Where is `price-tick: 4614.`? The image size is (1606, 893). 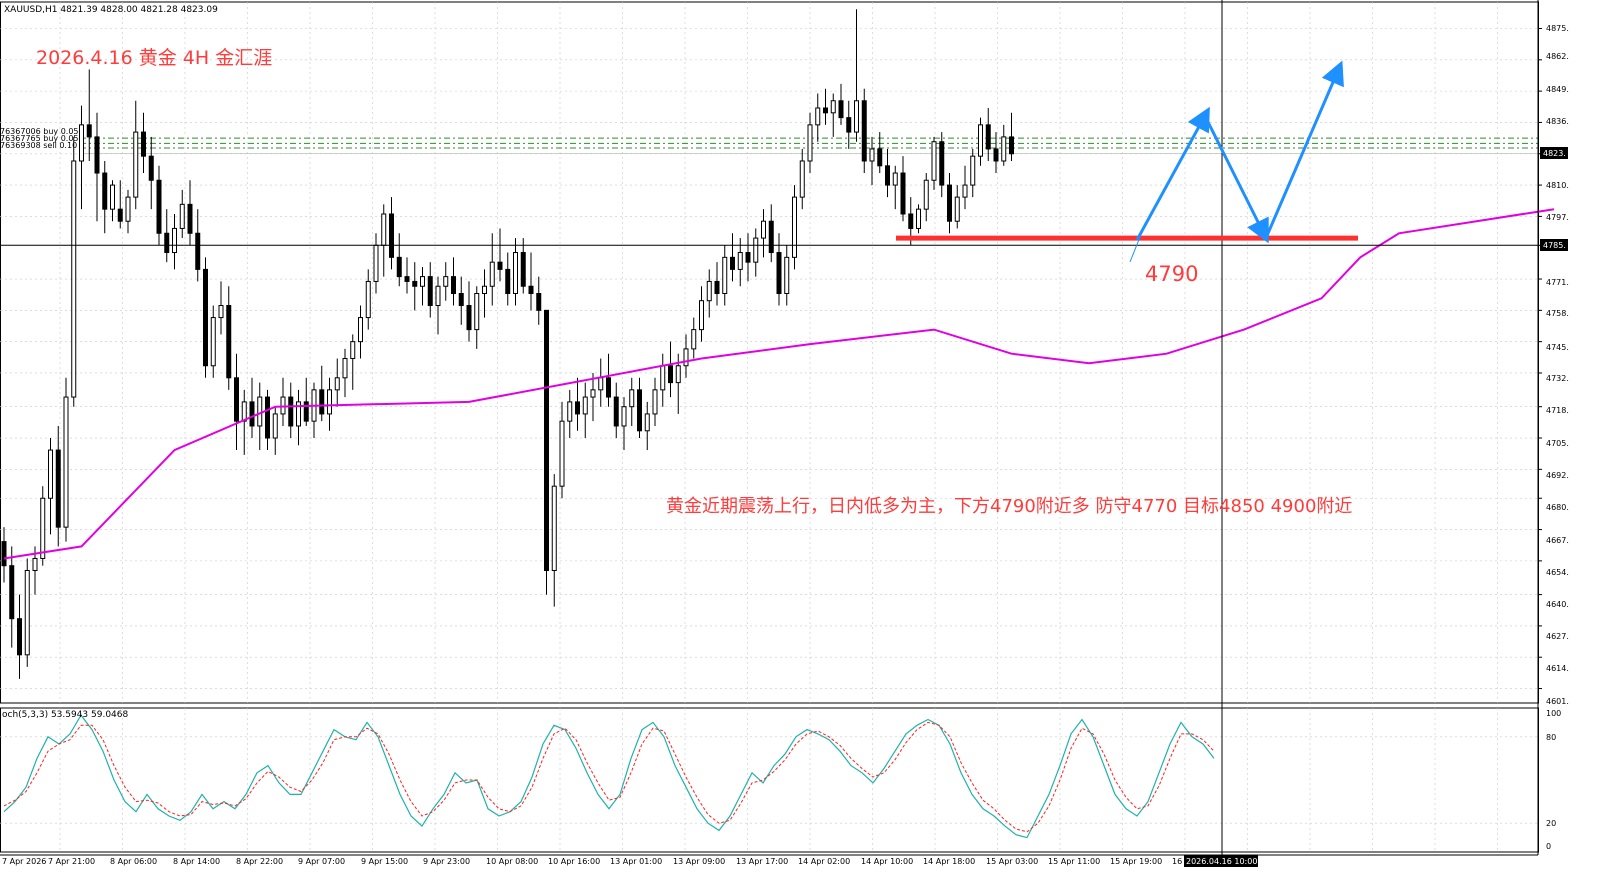
price-tick: 4614. is located at coordinates (1557, 668).